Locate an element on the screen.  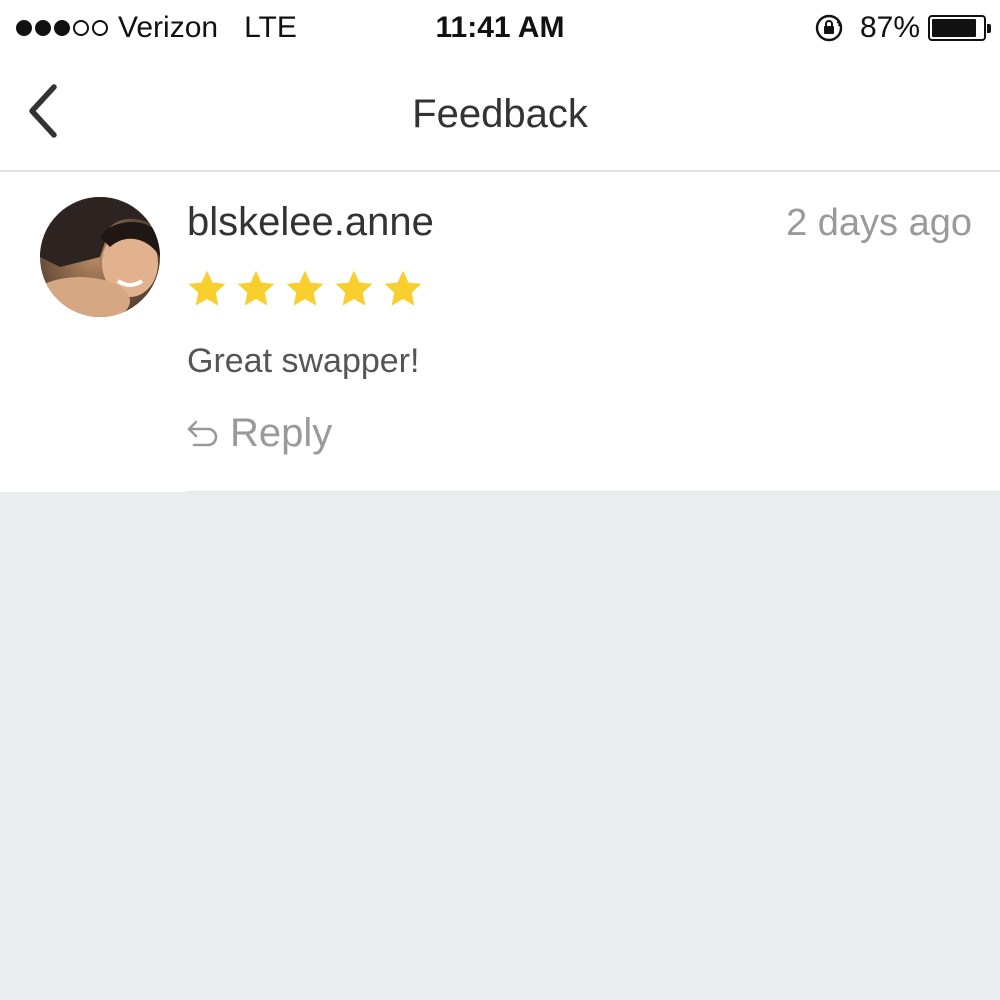
status-right: 87% is located at coordinates (902, 28).